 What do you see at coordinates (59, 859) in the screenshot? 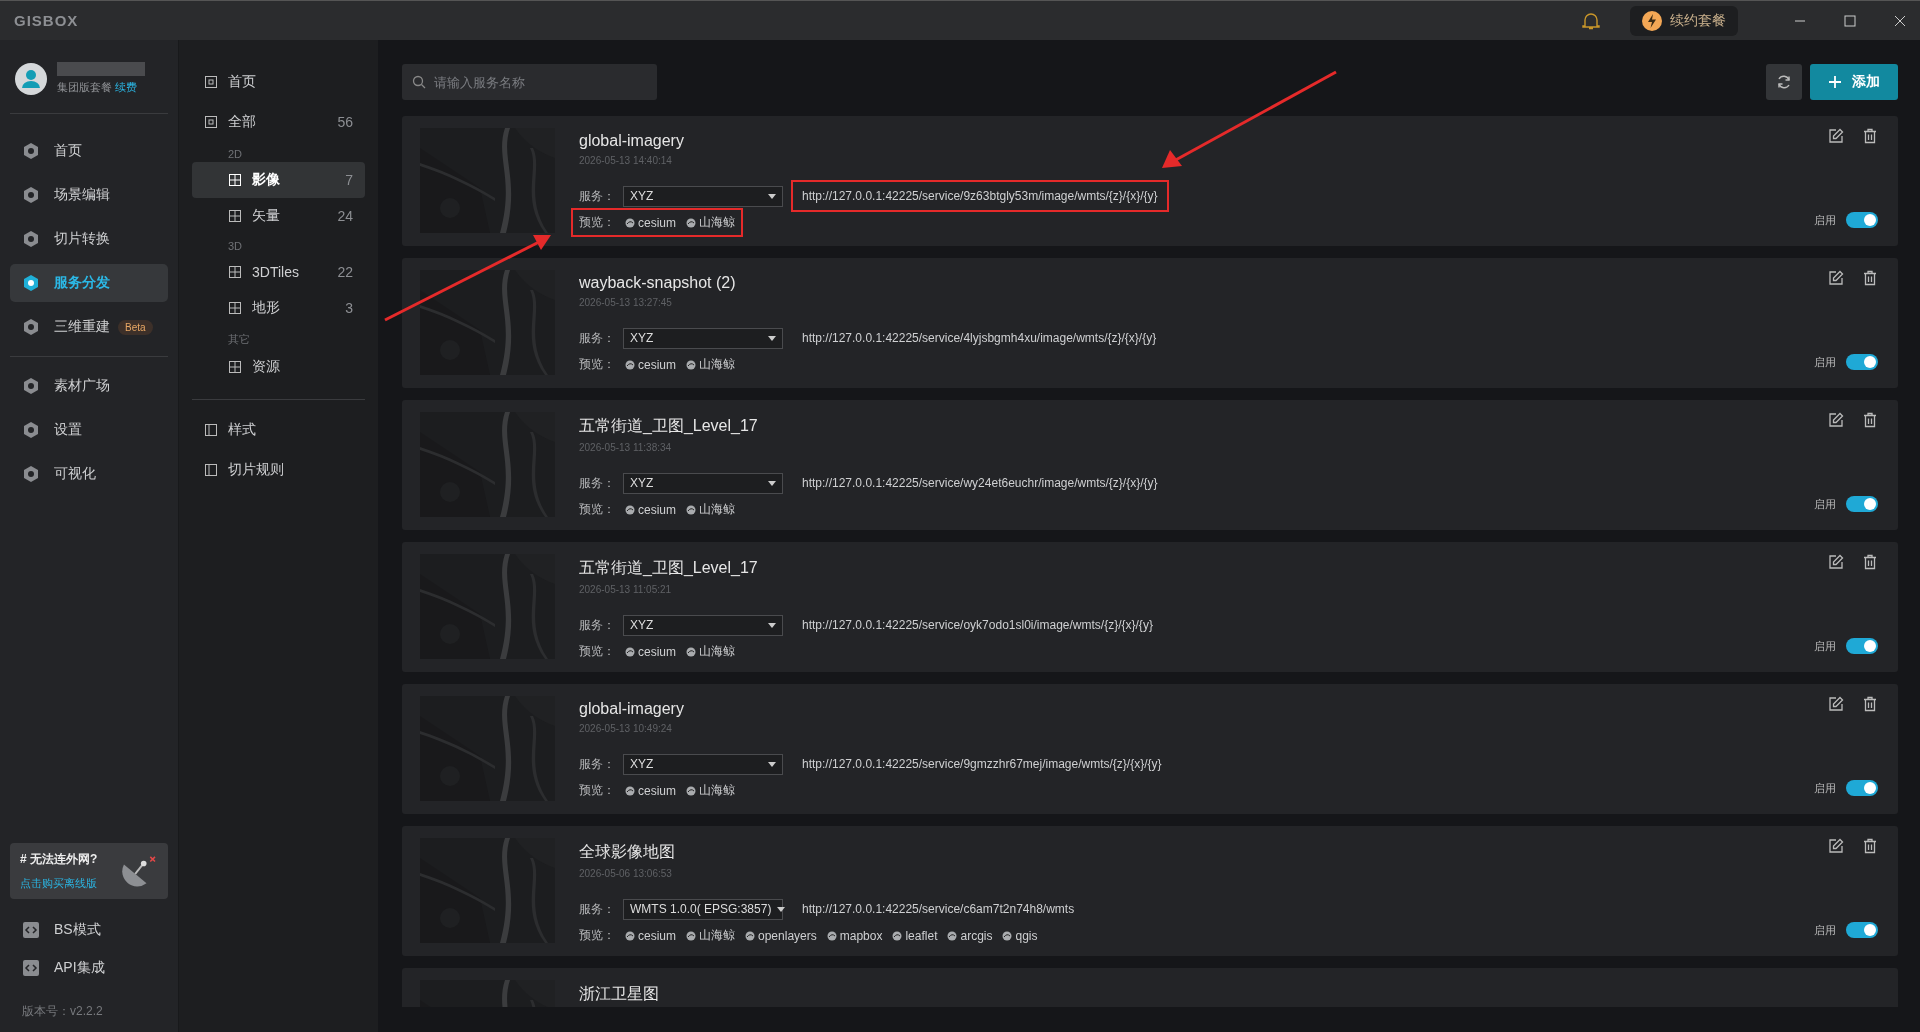
I see `promo-title: # 无法连外网?` at bounding box center [59, 859].